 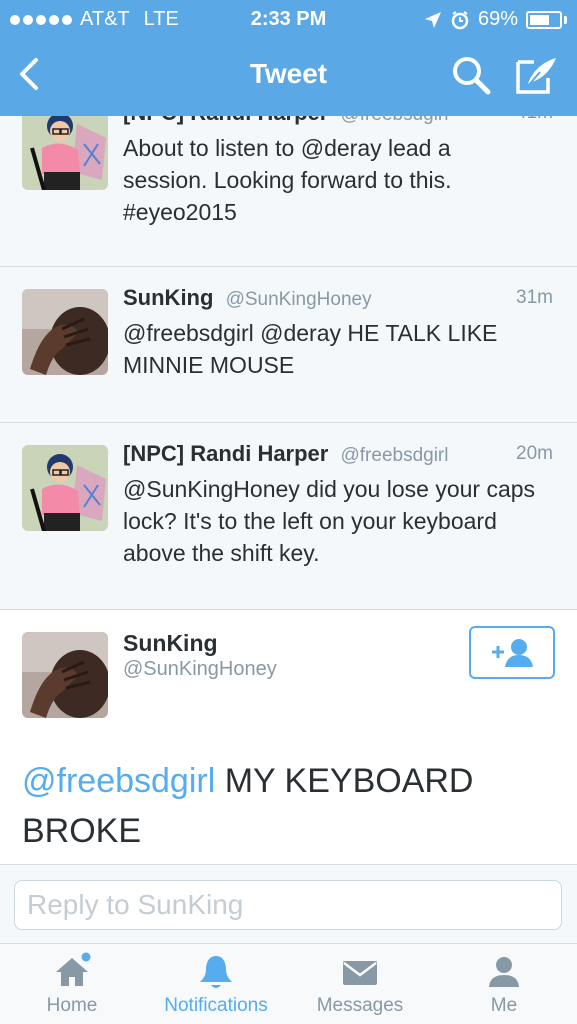 What do you see at coordinates (168, 297) in the screenshot?
I see `tweet-author-name: SunKing` at bounding box center [168, 297].